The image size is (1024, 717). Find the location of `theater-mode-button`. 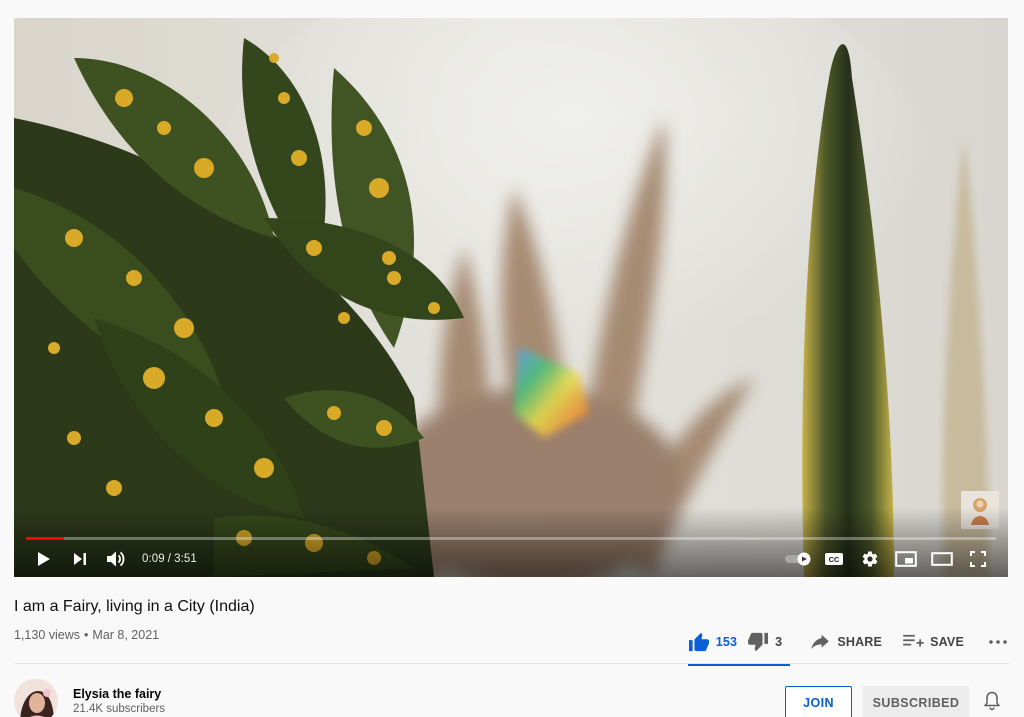

theater-mode-button is located at coordinates (942, 559).